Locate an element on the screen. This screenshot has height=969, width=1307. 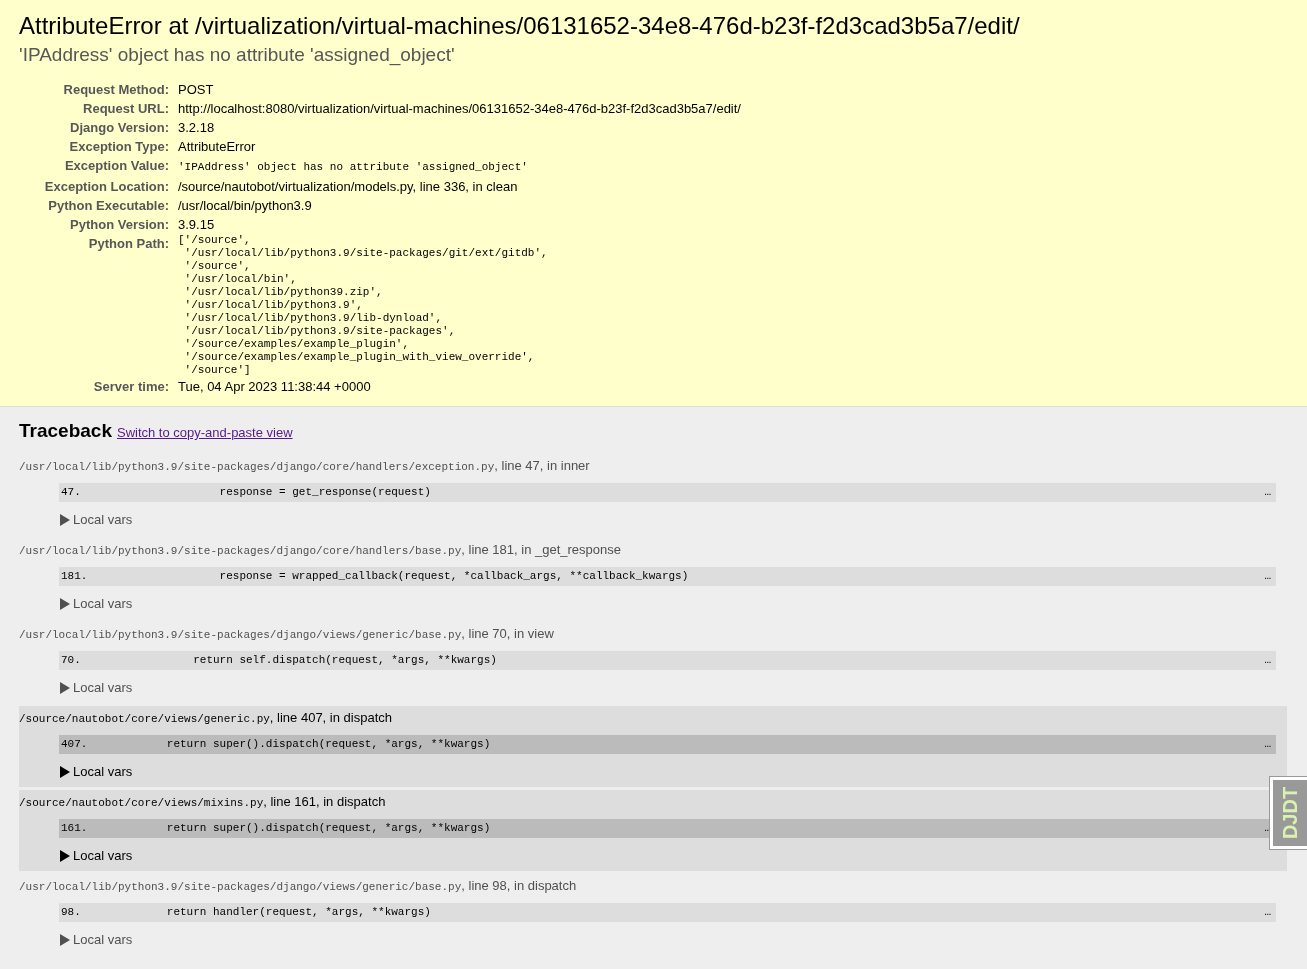
frame-location: /usr/local/lib/python3.9/site-packages/django/views/generic/base.py, line 98, in dispatch is located at coordinates (298, 885).